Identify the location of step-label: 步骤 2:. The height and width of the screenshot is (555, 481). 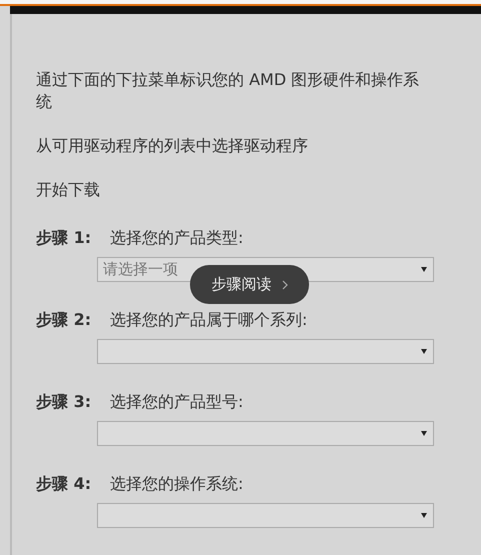
(64, 320).